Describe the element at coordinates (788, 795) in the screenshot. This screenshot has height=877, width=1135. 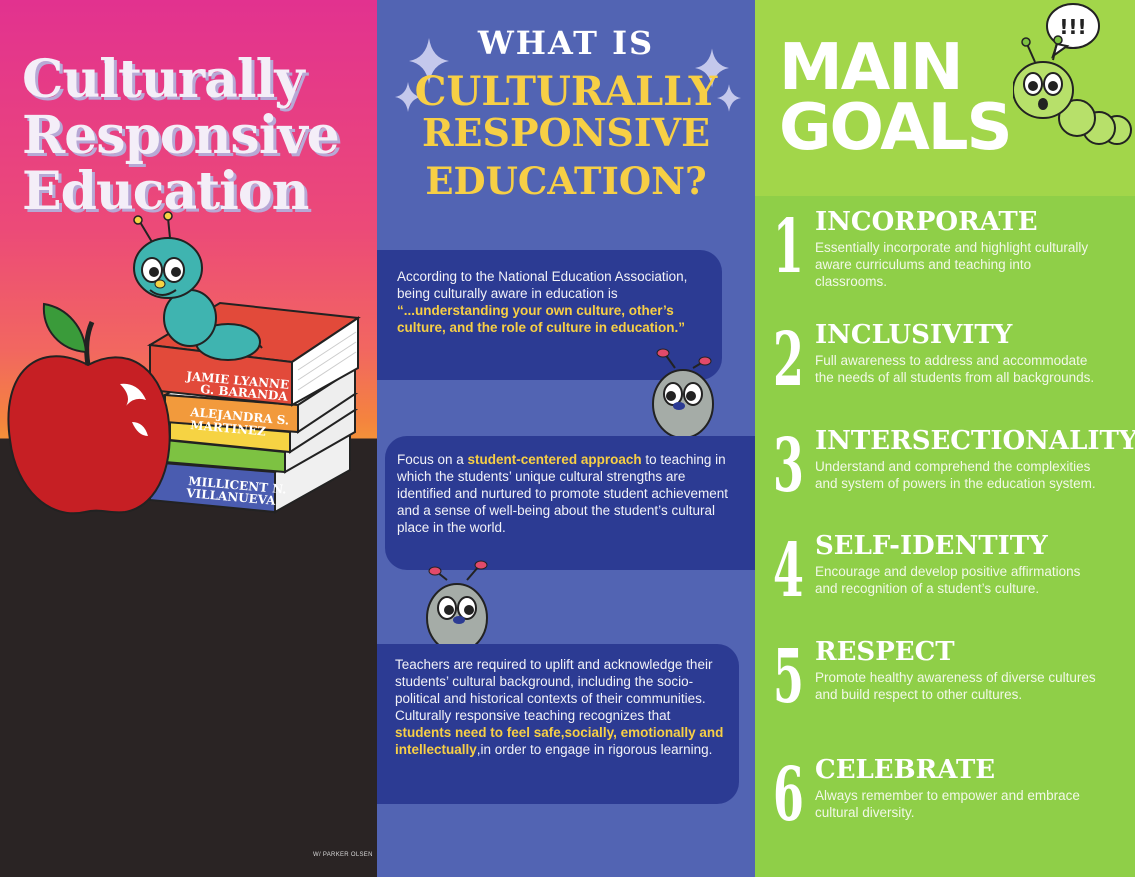
I see `goal-number: 6` at that location.